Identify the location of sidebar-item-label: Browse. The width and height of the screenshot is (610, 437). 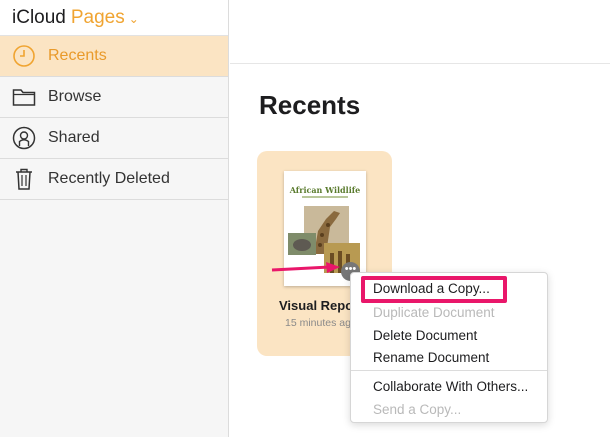
(75, 96).